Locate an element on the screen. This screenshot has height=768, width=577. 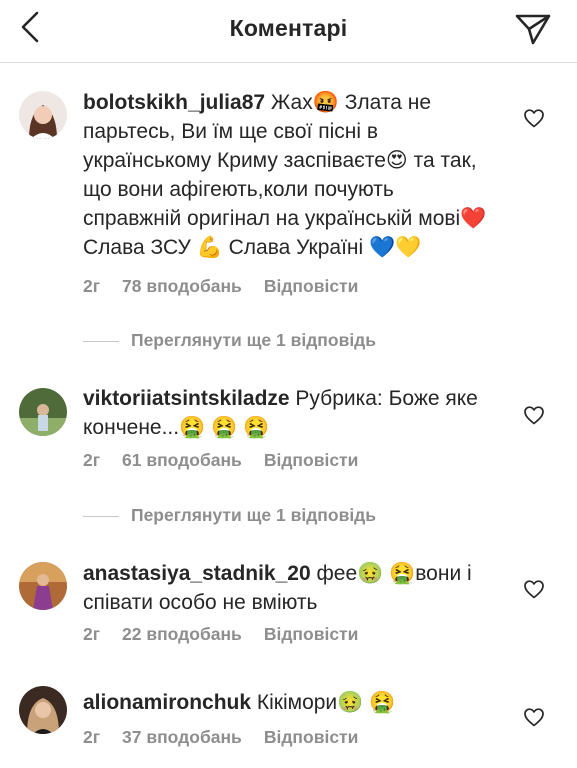
comment-meta: 2г 61 вподобань Відповісти is located at coordinates (231, 460).